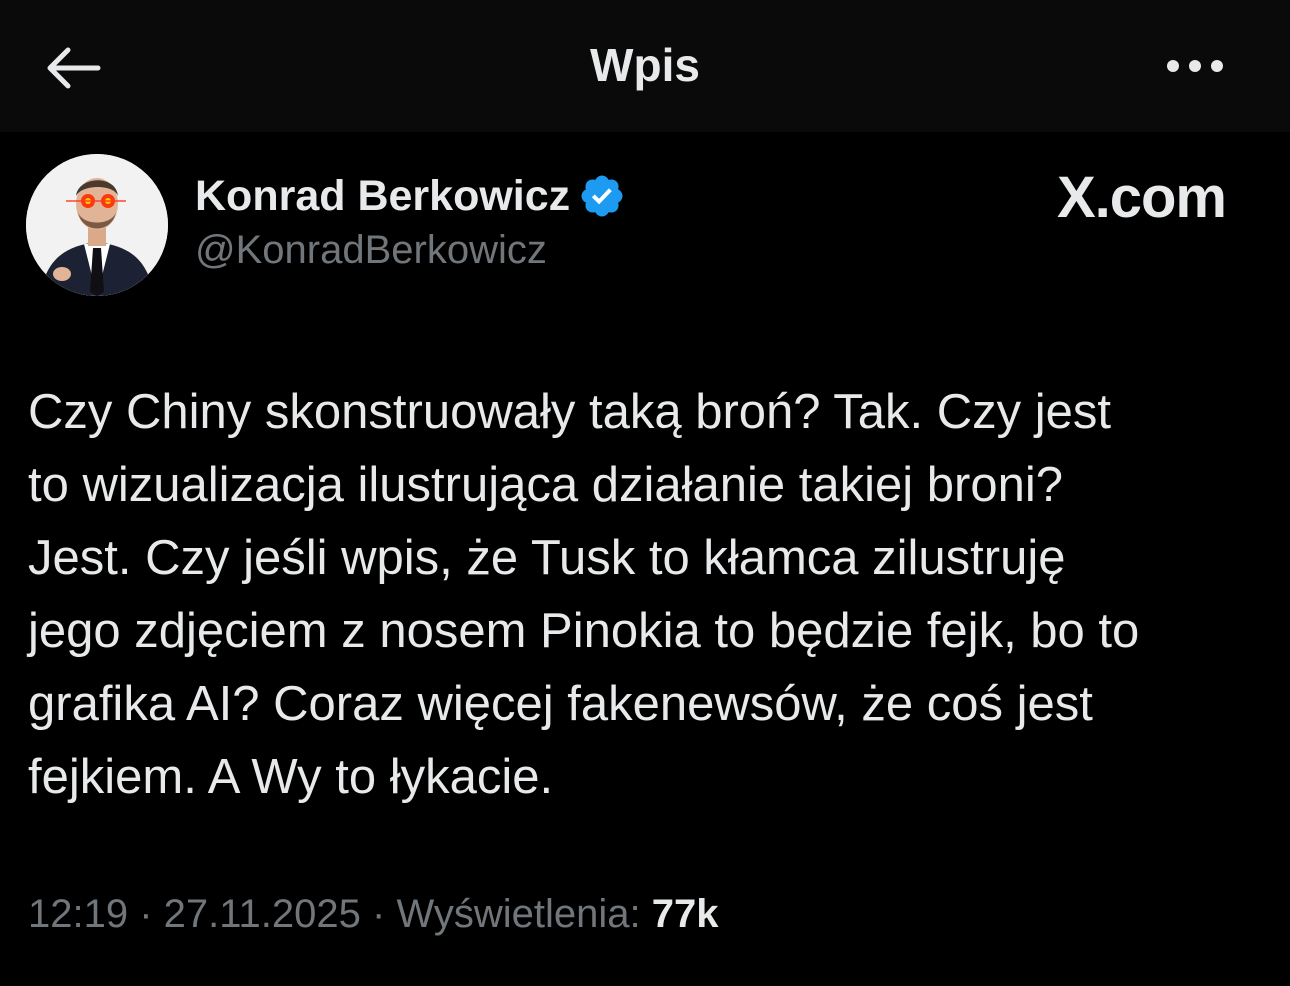  Describe the element at coordinates (602, 196) in the screenshot. I see `verified-badge-icon` at that location.